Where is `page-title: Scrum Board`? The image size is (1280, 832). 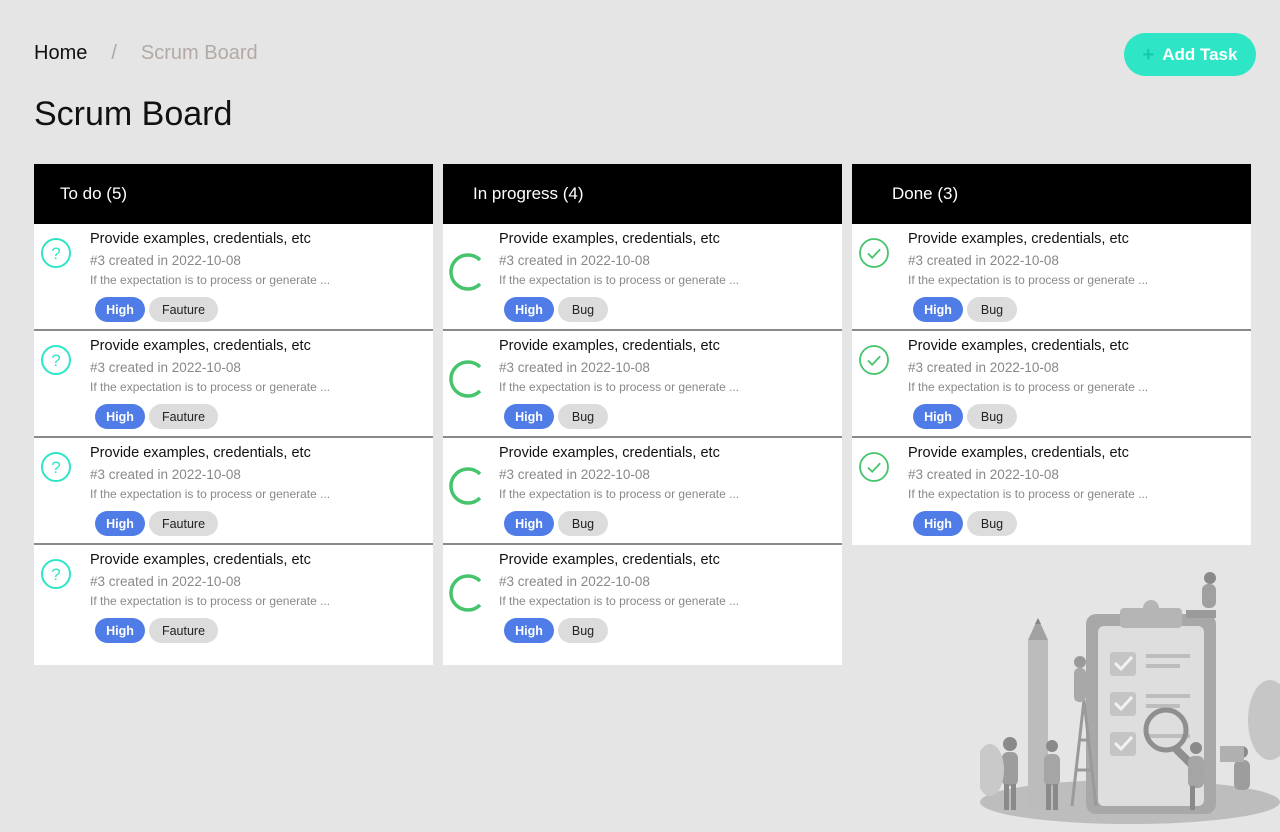
page-title: Scrum Board is located at coordinates (133, 114).